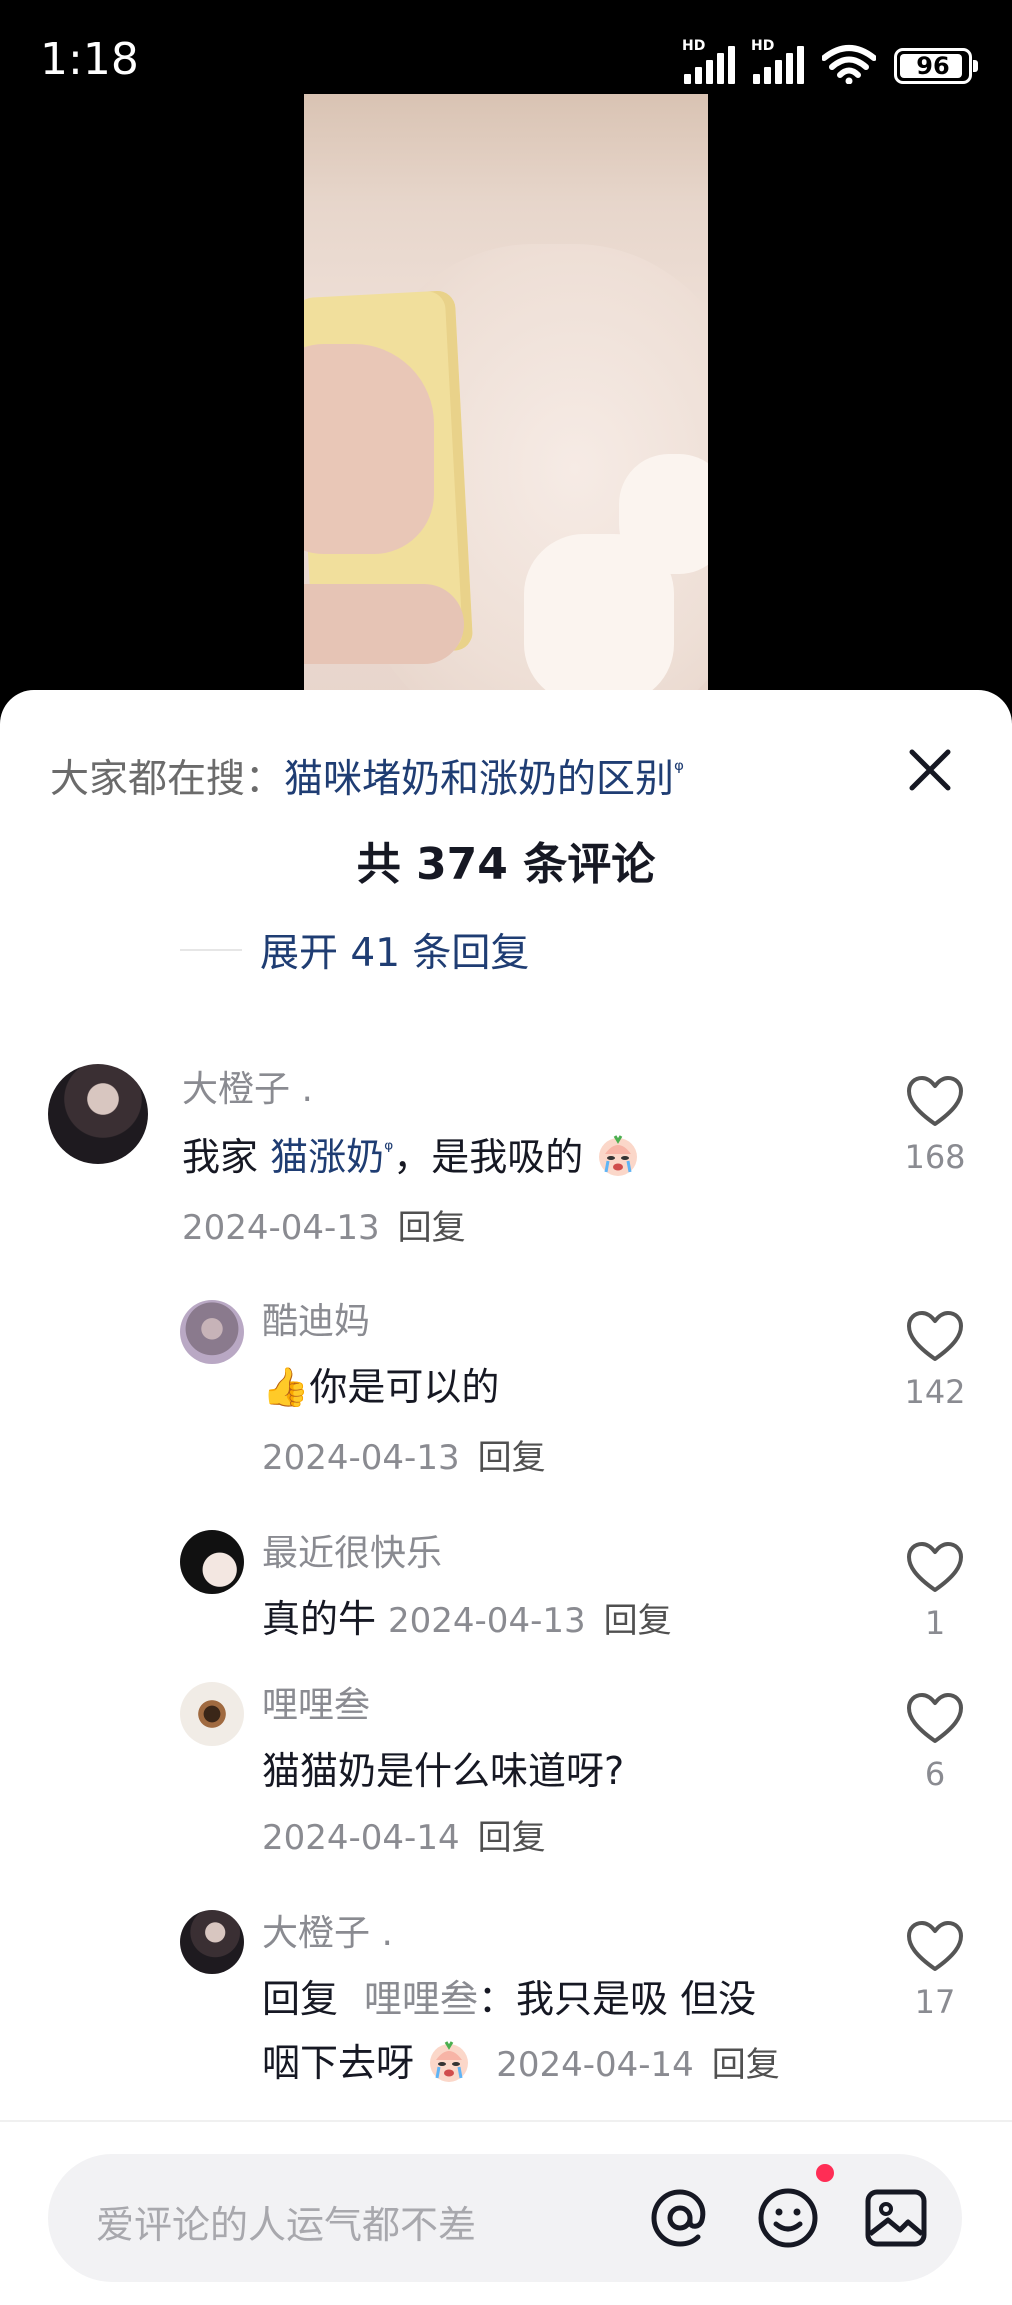 This screenshot has width=1012, height=2305. I want to click on like-button: 17, so click(935, 1970).